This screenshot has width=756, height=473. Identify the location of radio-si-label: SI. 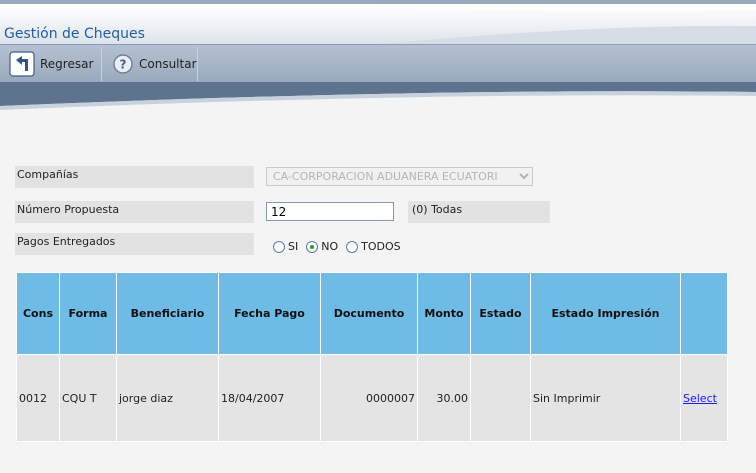
(293, 246).